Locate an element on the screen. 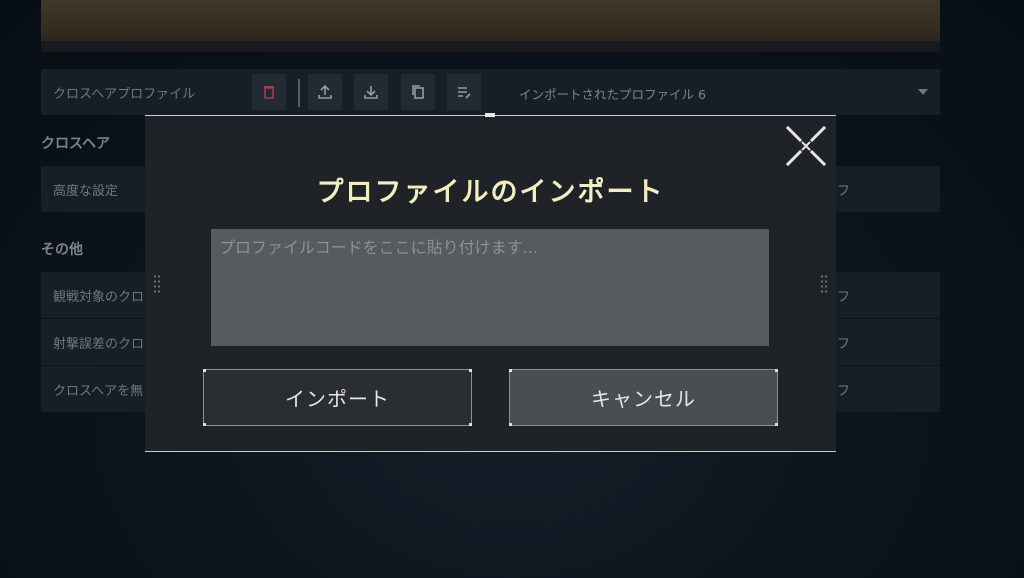  close-x-icon is located at coordinates (806, 146).